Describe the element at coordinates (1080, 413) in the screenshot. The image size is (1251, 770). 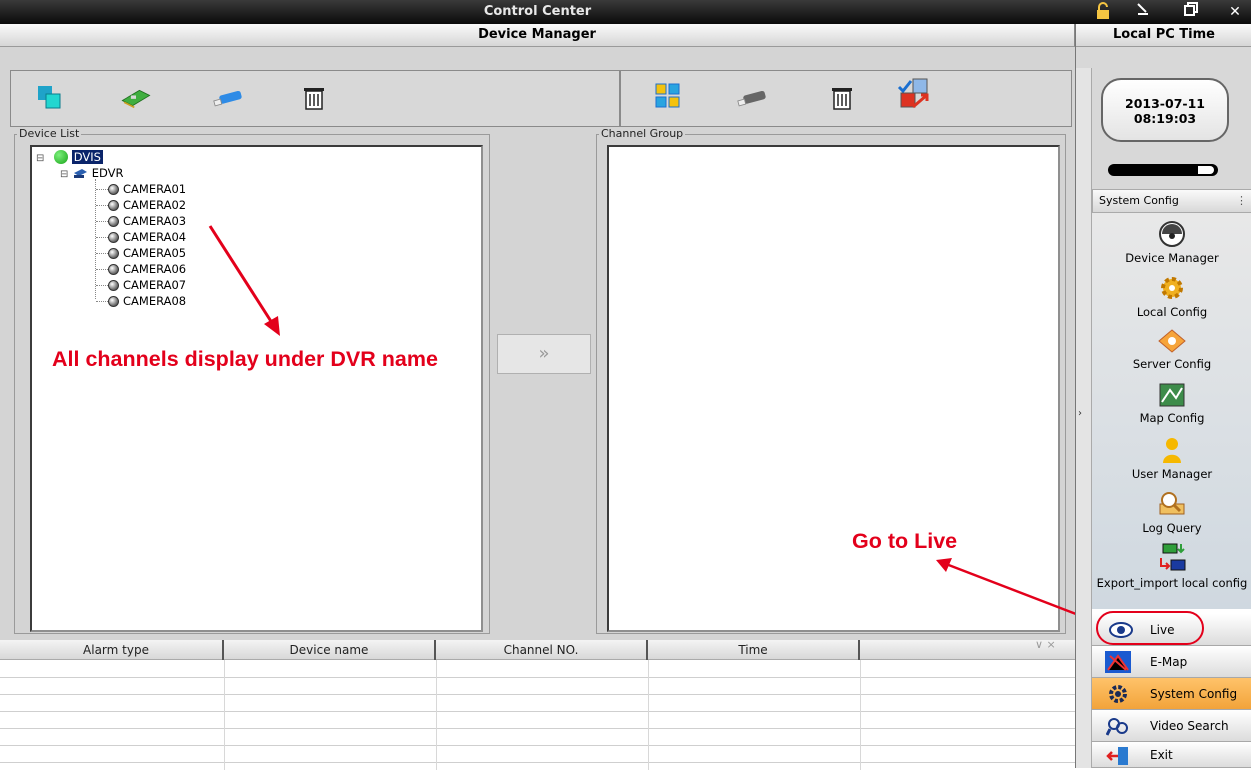
I see `expand-arrow-icon: ›` at that location.